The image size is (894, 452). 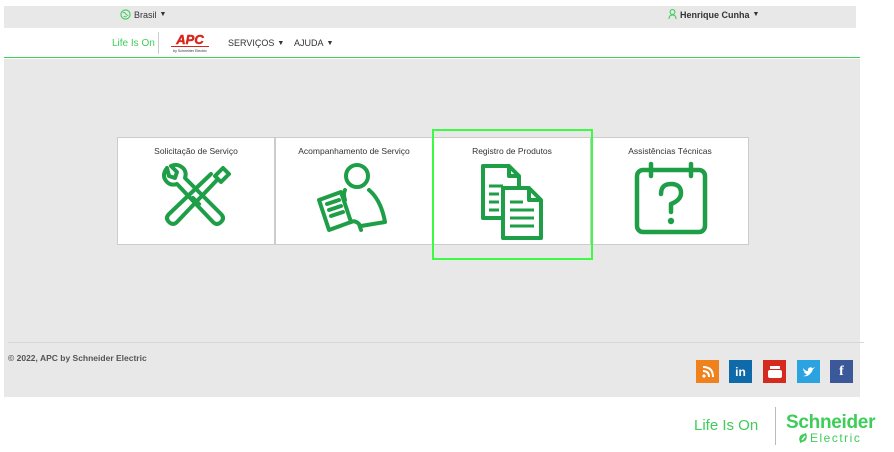 I want to click on region-label: Brasil, so click(x=145, y=14).